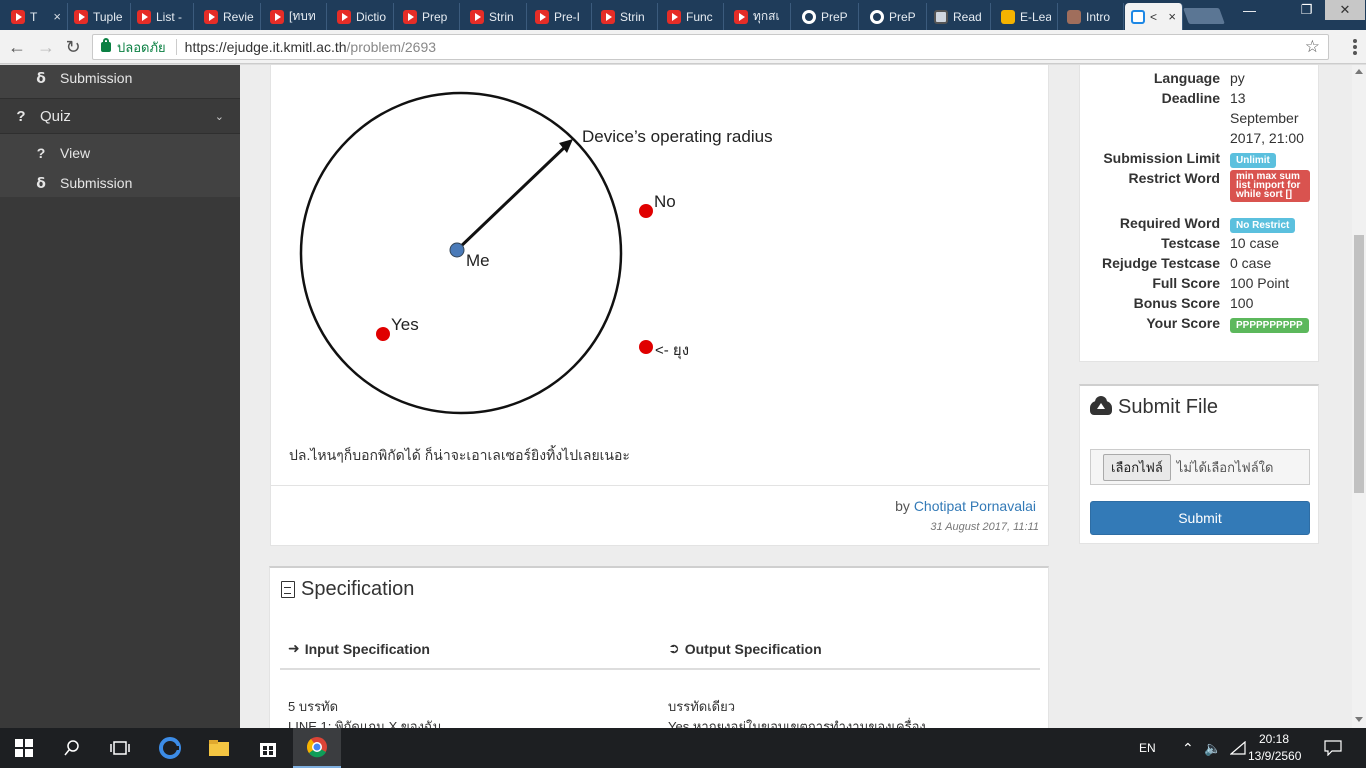  I want to click on reader-icon, so click(941, 16).